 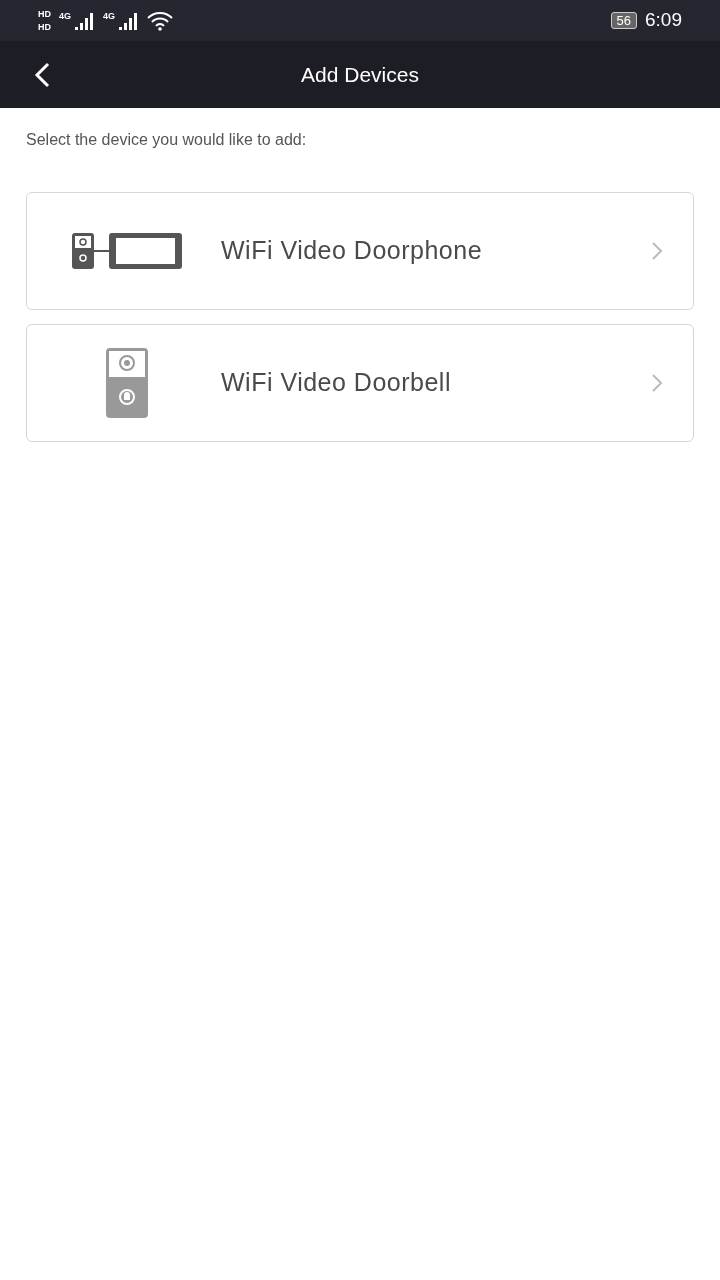 What do you see at coordinates (42, 74) in the screenshot?
I see `back-icon` at bounding box center [42, 74].